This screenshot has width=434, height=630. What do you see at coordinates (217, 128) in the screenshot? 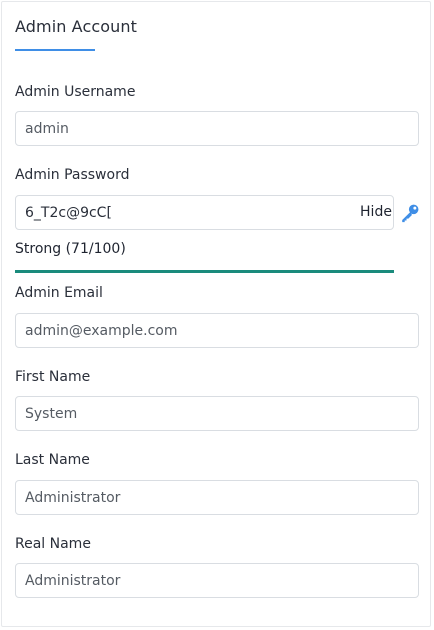
I see `admin-username-input` at bounding box center [217, 128].